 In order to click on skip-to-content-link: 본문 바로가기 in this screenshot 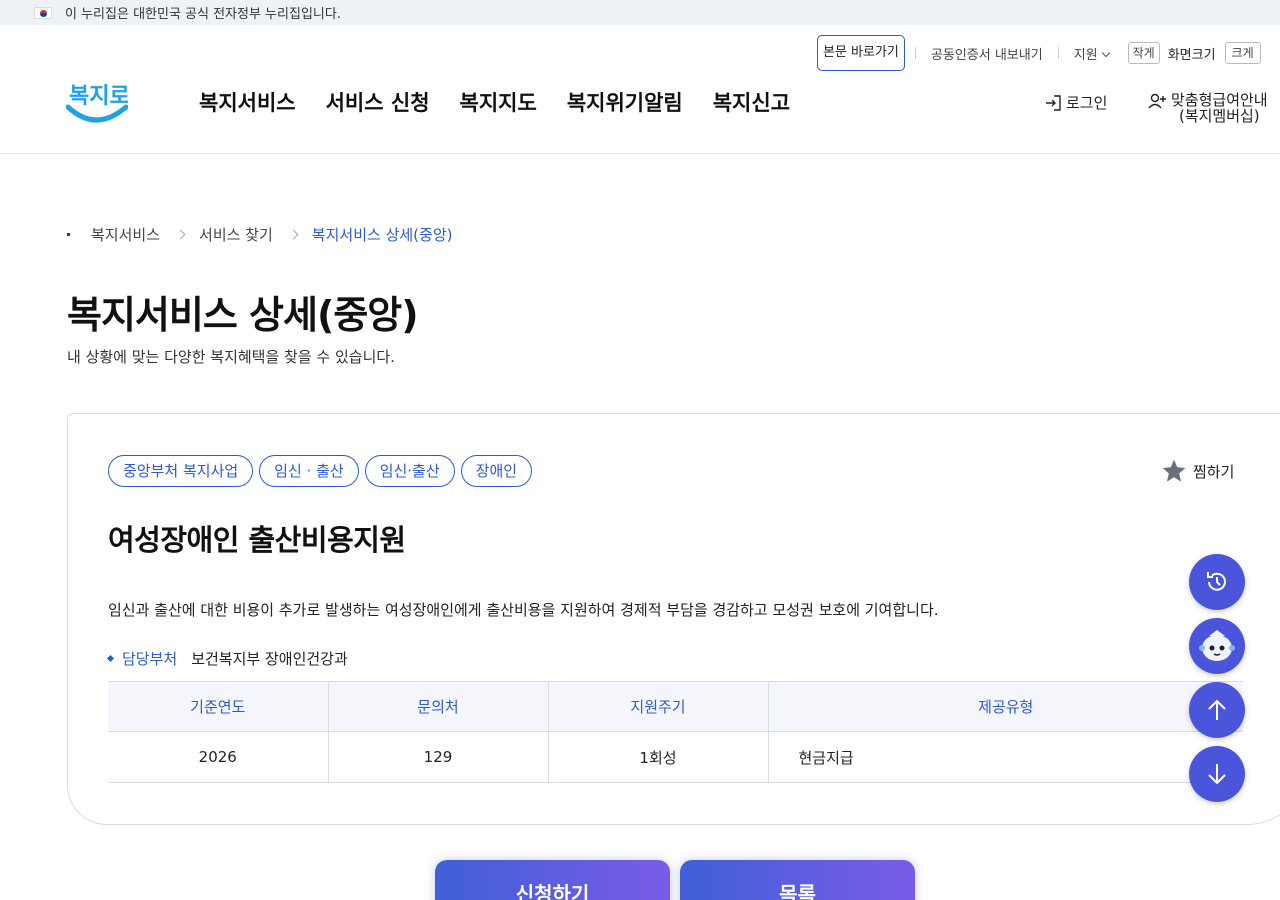, I will do `click(861, 53)`.